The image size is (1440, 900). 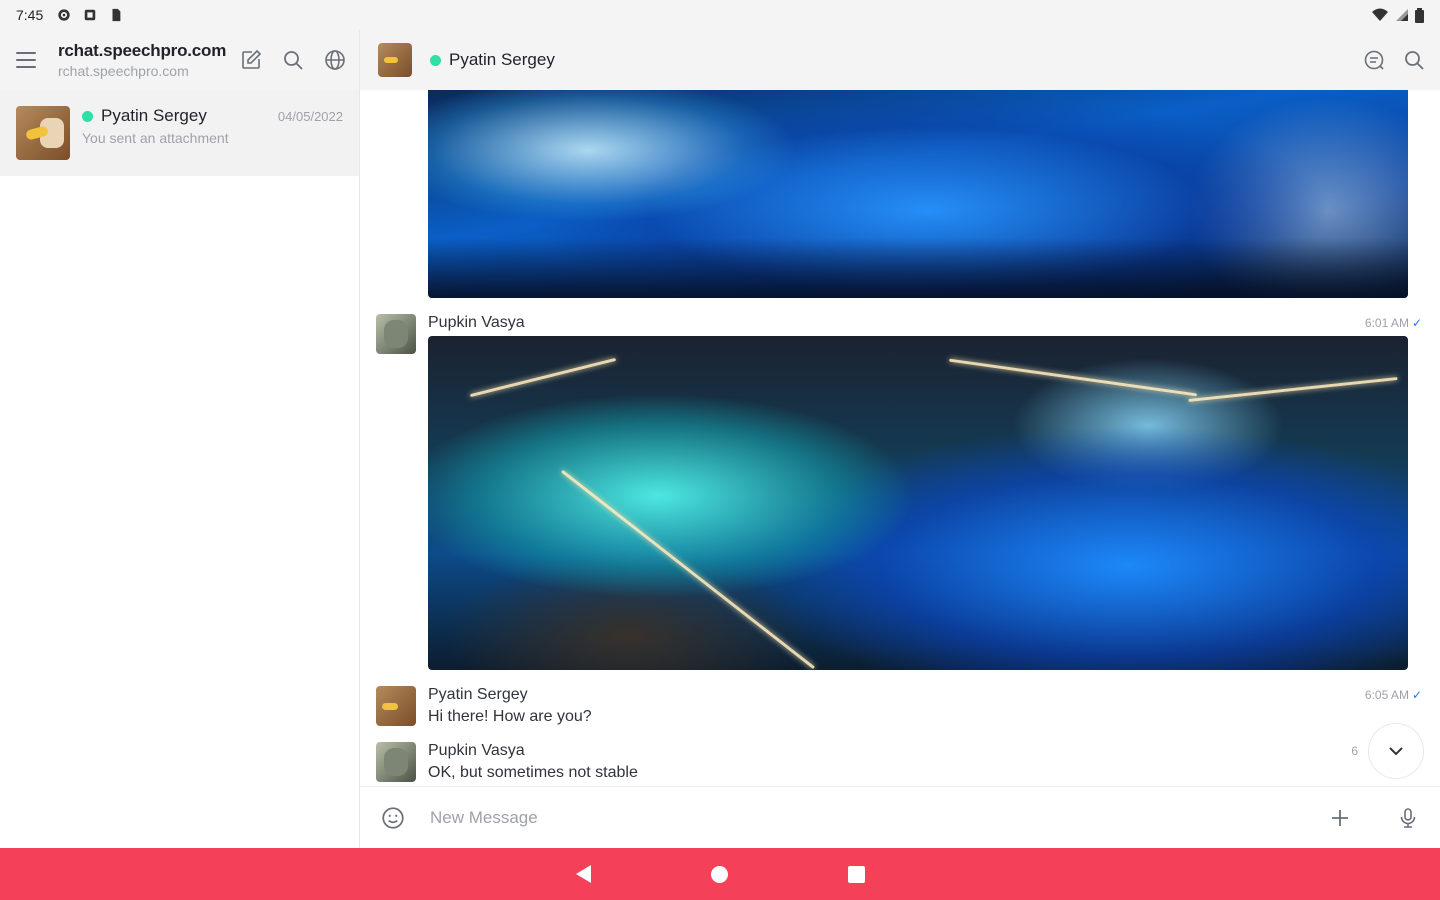 I want to click on status-indicators, so click(x=1397, y=15).